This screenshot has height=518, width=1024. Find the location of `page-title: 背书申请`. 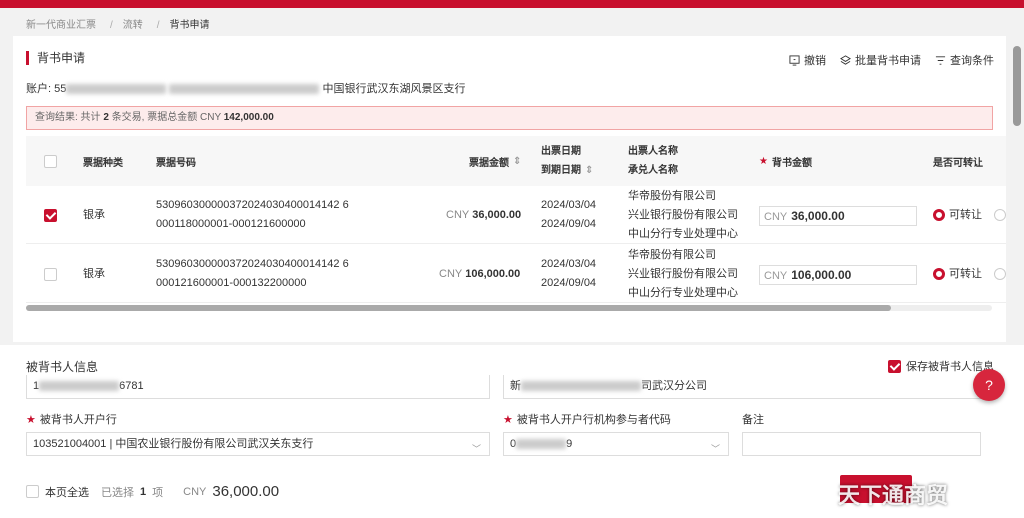

page-title: 背书申请 is located at coordinates (55, 58).